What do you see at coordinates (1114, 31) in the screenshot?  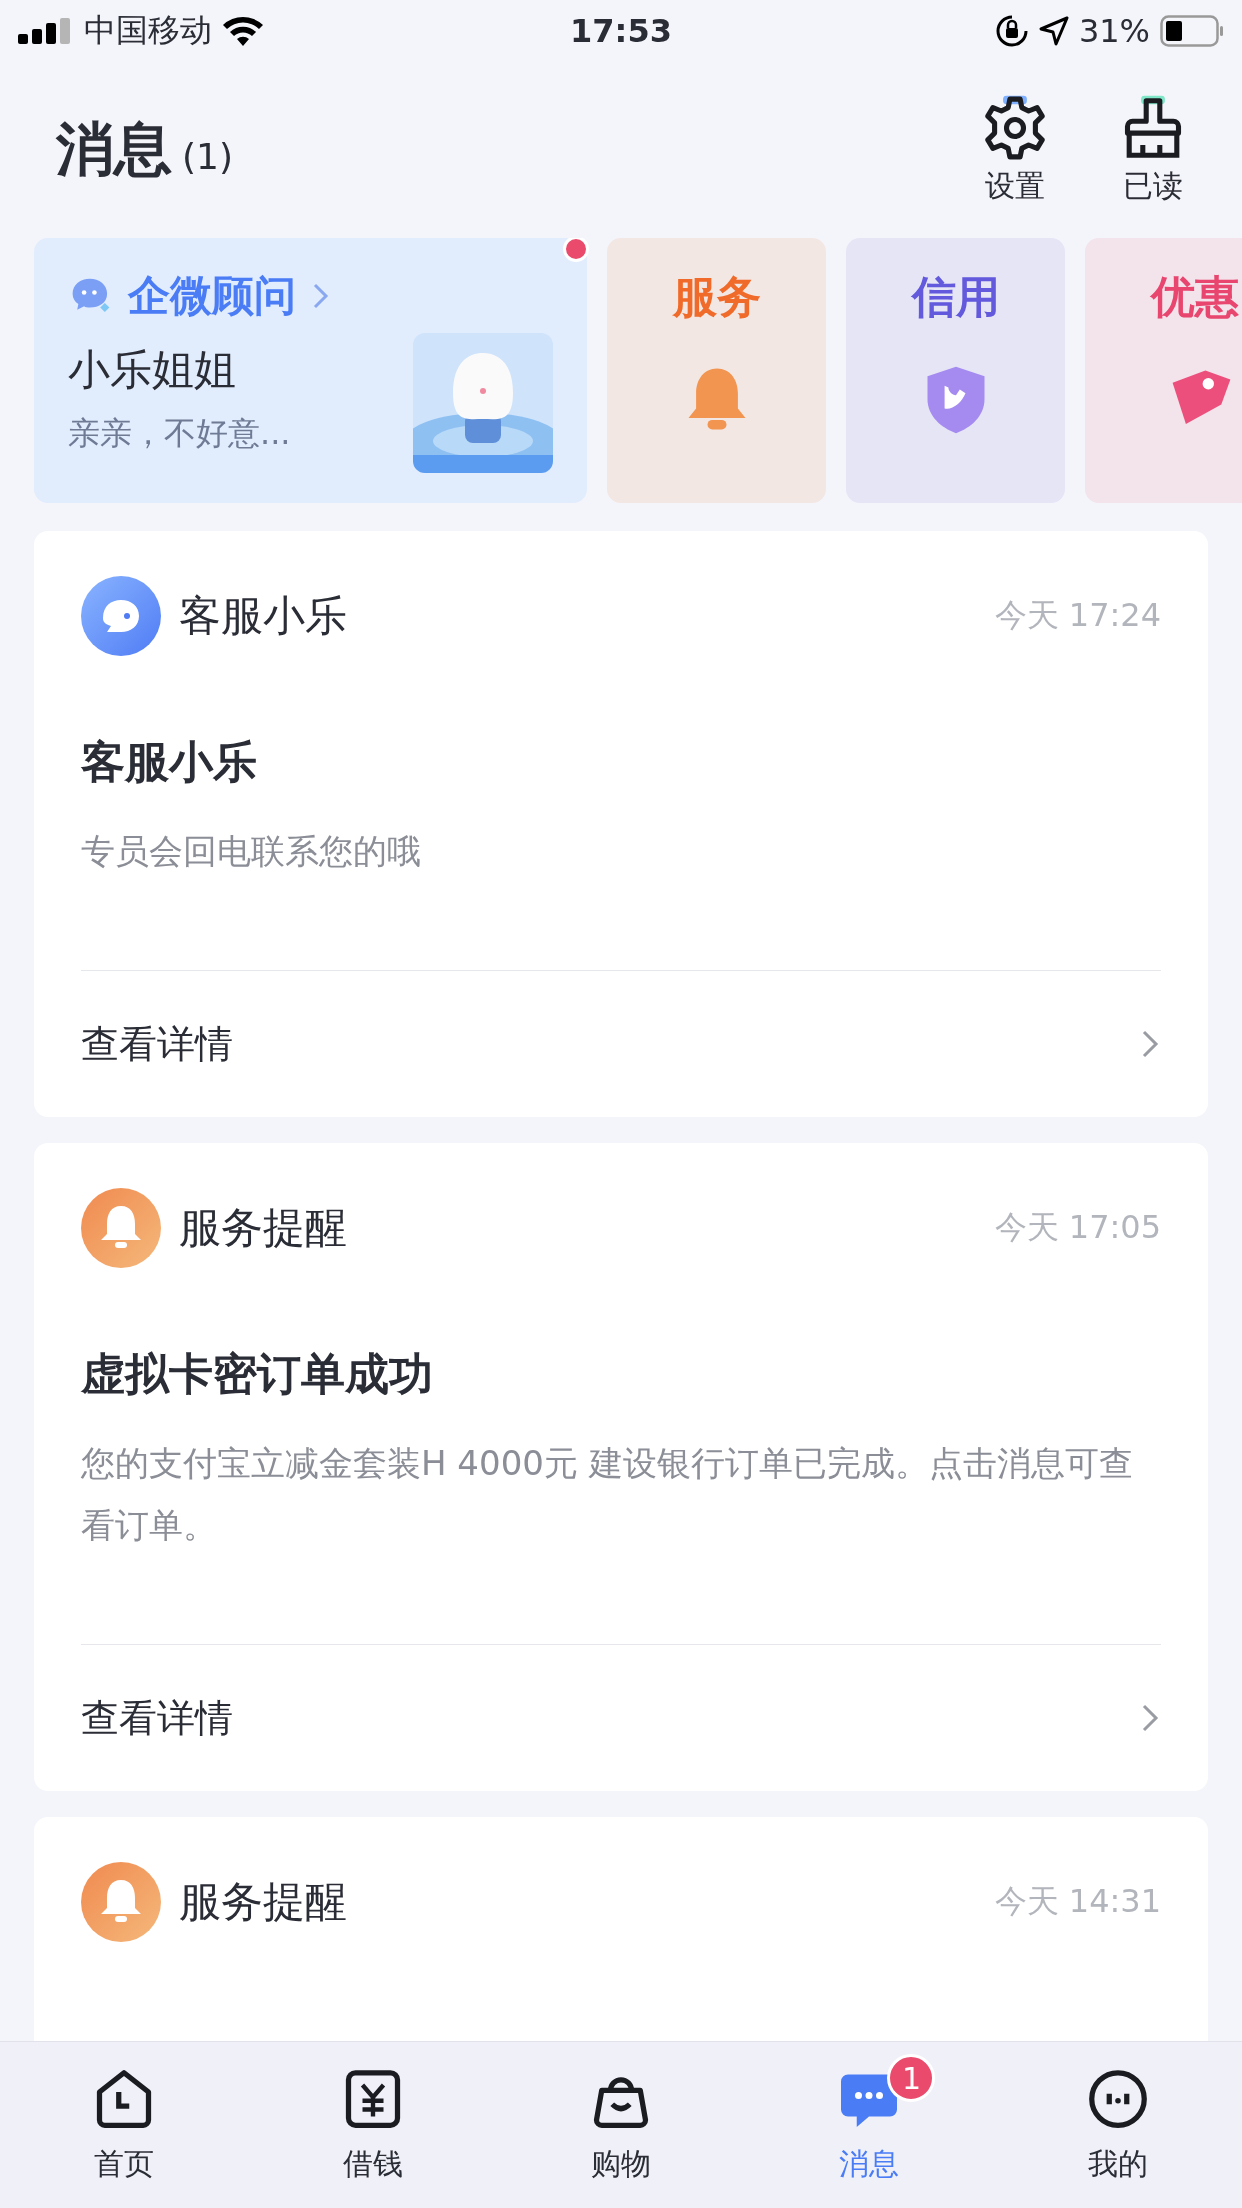 I see `battery-percent: 31%` at bounding box center [1114, 31].